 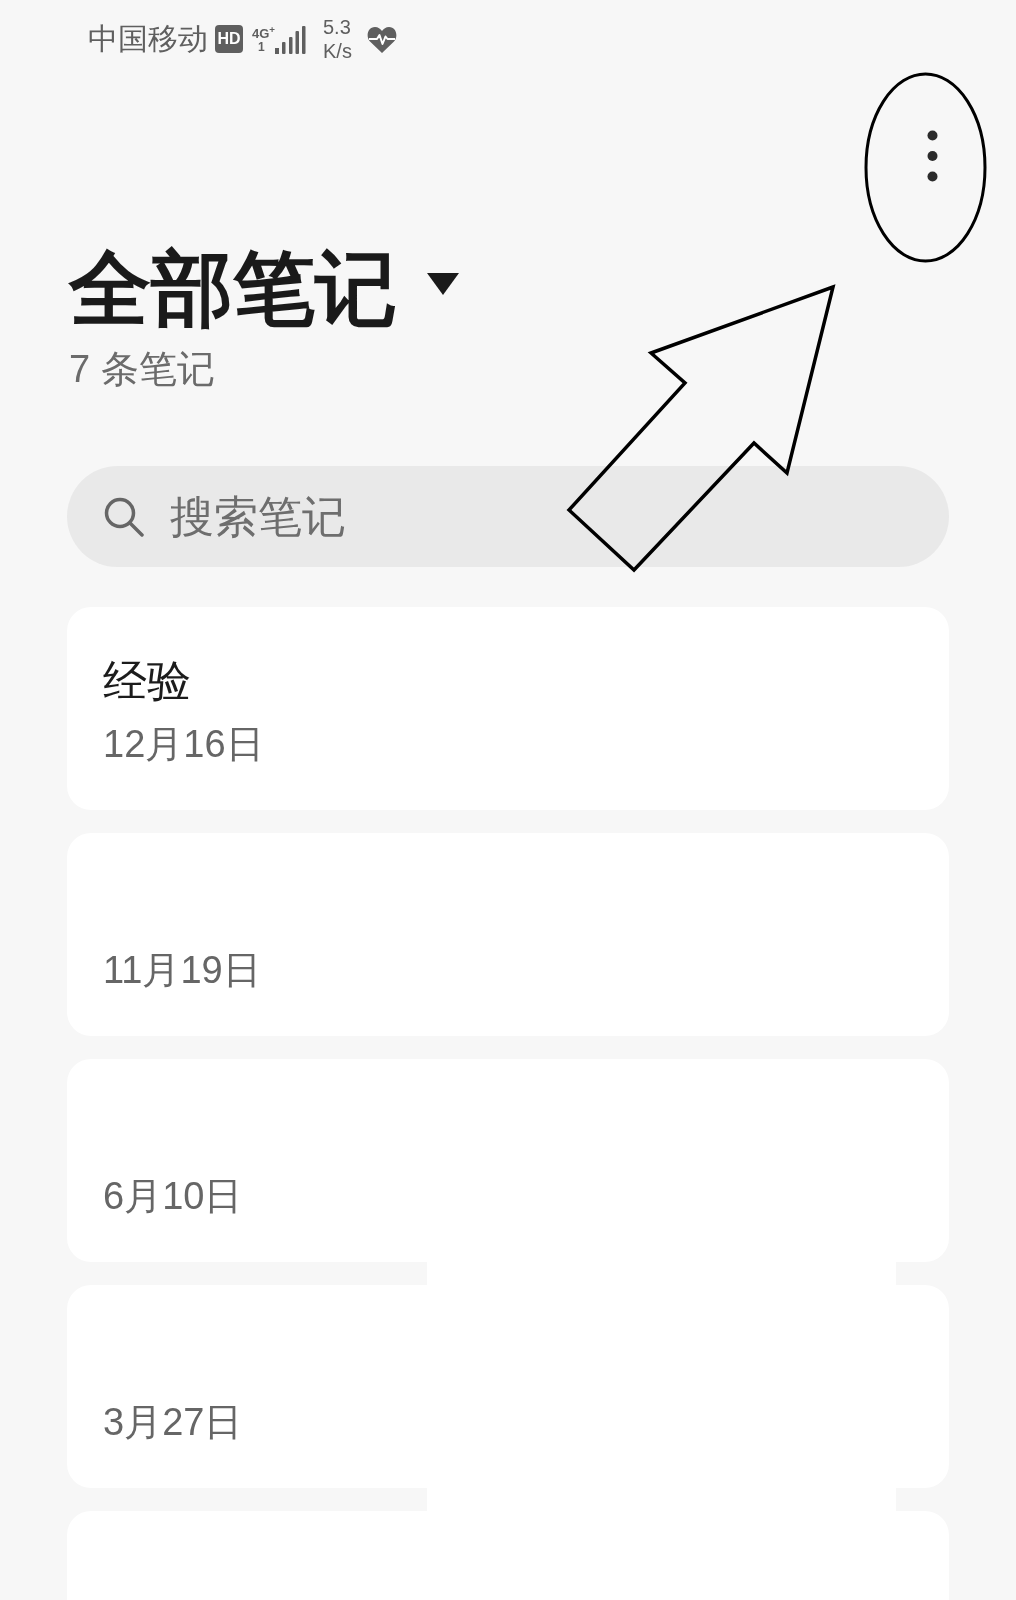 I want to click on note-count: 7 条笔记, so click(x=142, y=369).